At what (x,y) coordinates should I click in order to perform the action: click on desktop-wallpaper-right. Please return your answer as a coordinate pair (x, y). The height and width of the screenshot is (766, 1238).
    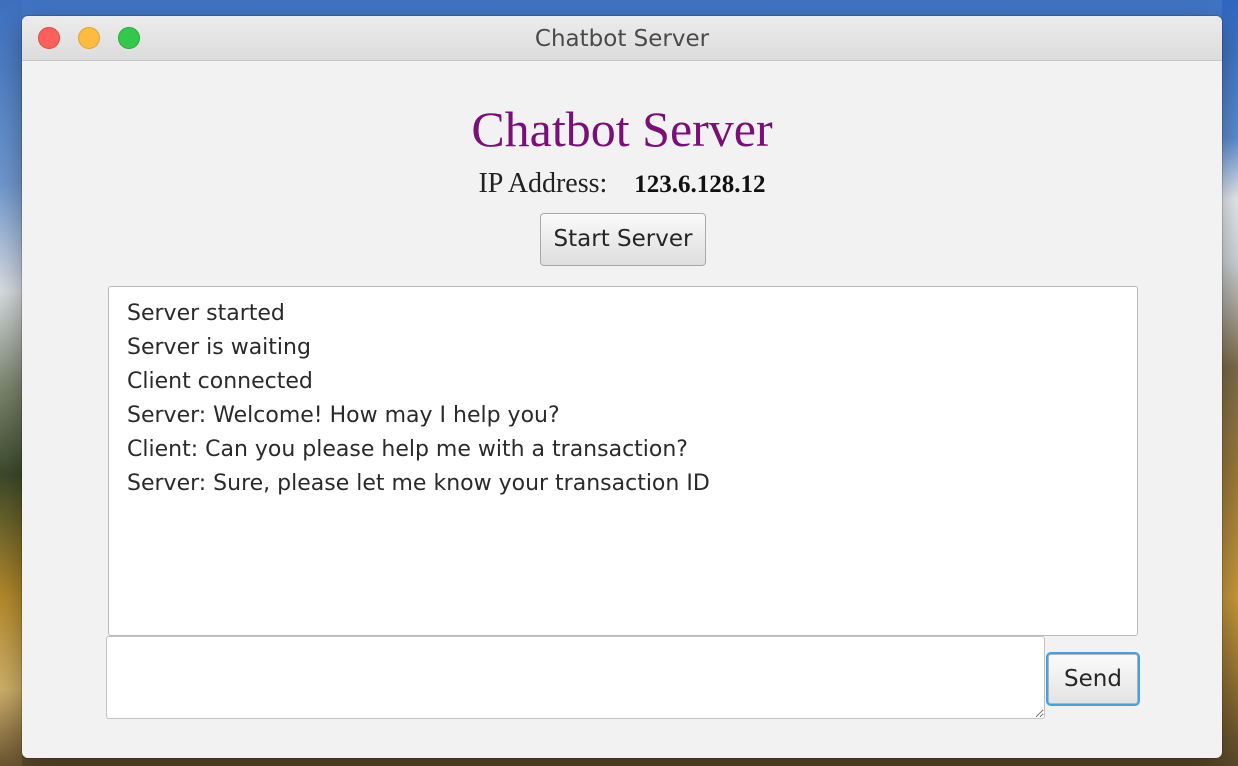
    Looking at the image, I should click on (1230, 383).